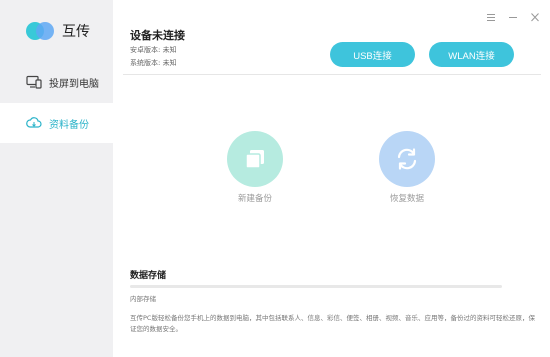 This screenshot has height=357, width=550. I want to click on brand: 互传, so click(58, 31).